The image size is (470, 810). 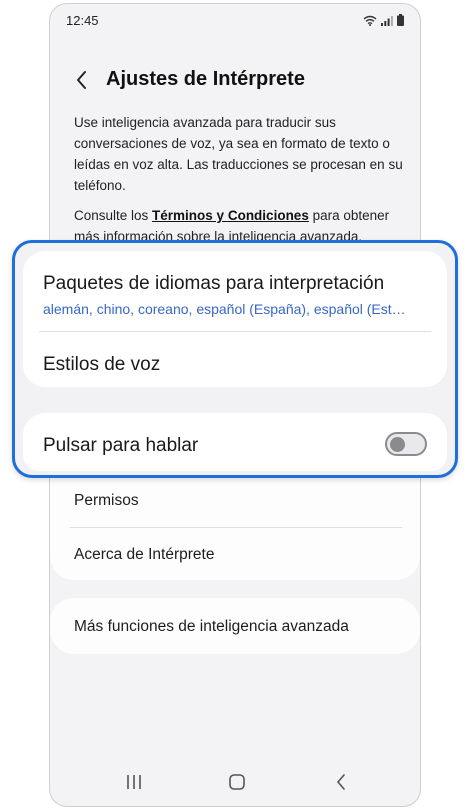 What do you see at coordinates (121, 445) in the screenshot?
I see `push-to-talk-label: Pulsar para hablar` at bounding box center [121, 445].